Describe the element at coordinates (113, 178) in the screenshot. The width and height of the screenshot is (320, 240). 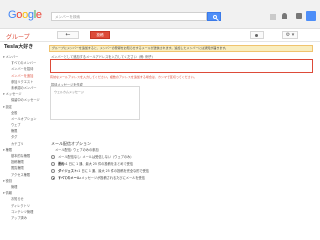
I see `option-description: メッセージが投稿されるたびにメールを受信` at that location.